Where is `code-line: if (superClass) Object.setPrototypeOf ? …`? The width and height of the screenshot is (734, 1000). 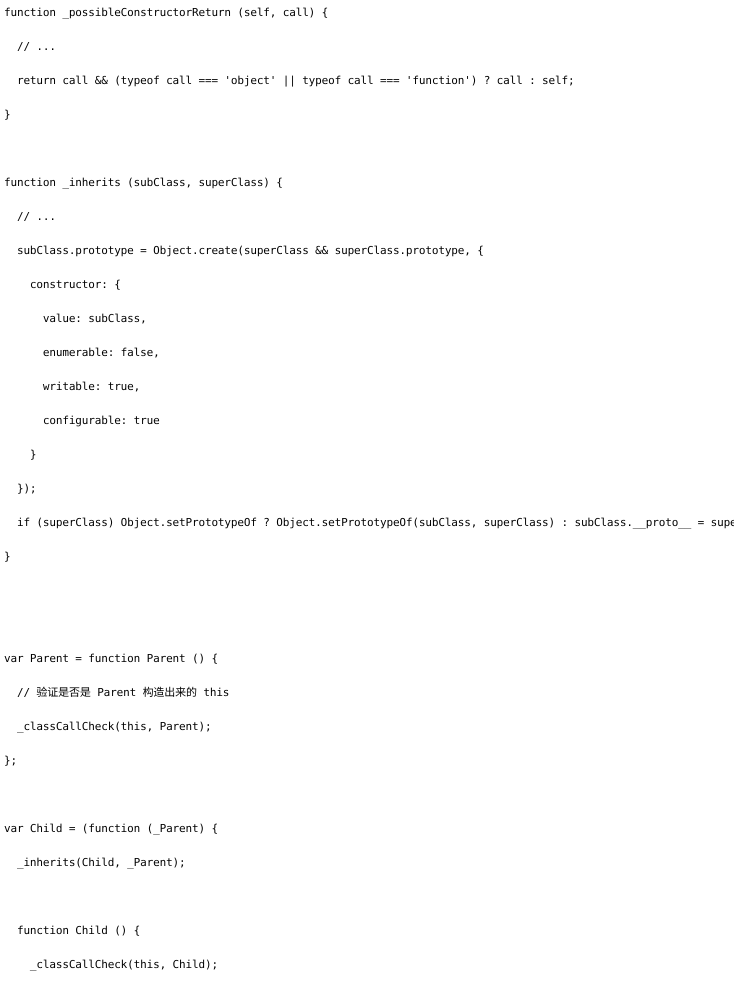 code-line: if (superClass) Object.setPrototypeOf ? … is located at coordinates (369, 522).